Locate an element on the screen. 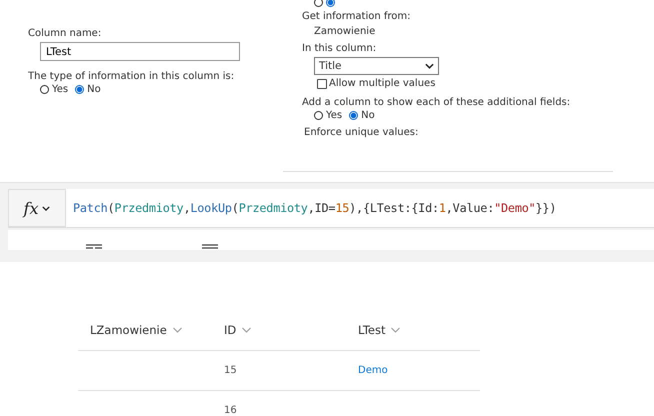 The width and height of the screenshot is (654, 416). field-label: Enforce unique values: is located at coordinates (361, 132).